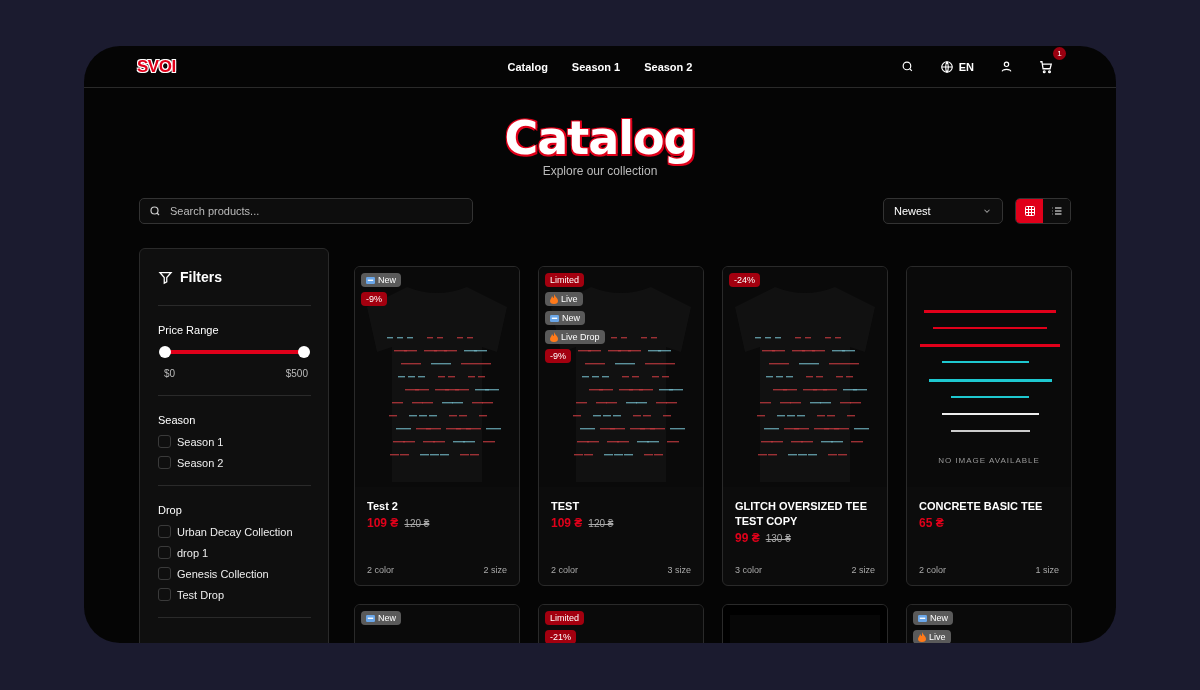  I want to click on product-price: 99 ₴, so click(747, 538).